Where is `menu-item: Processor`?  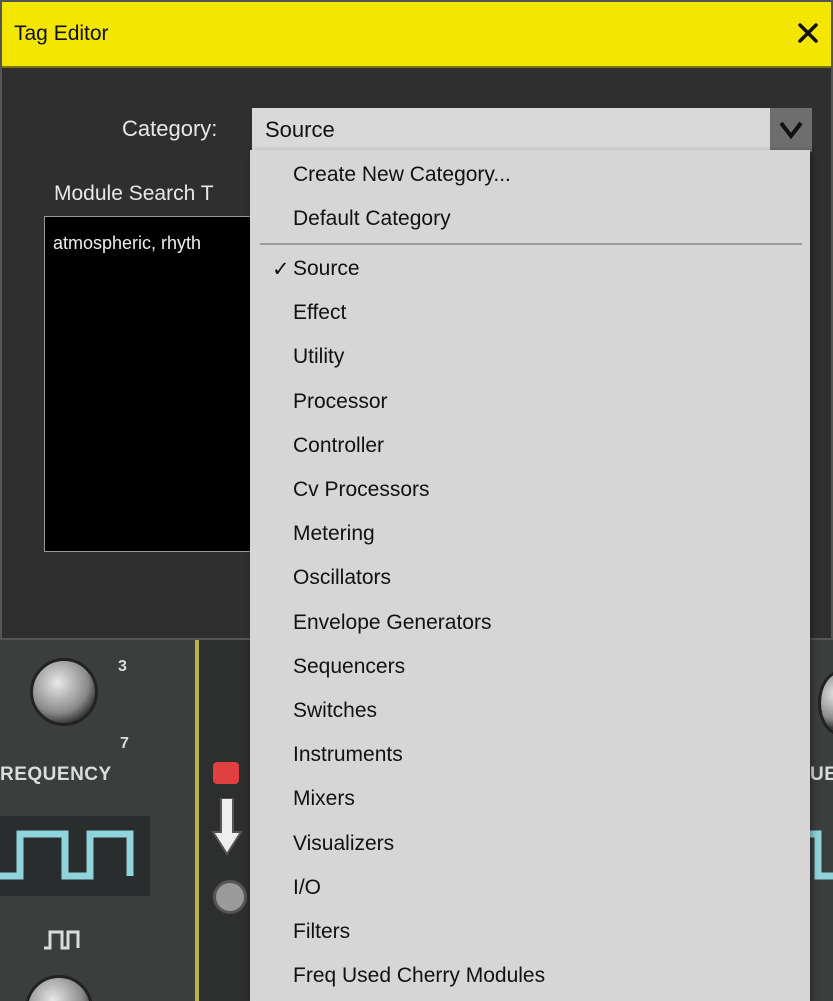
menu-item: Processor is located at coordinates (530, 403).